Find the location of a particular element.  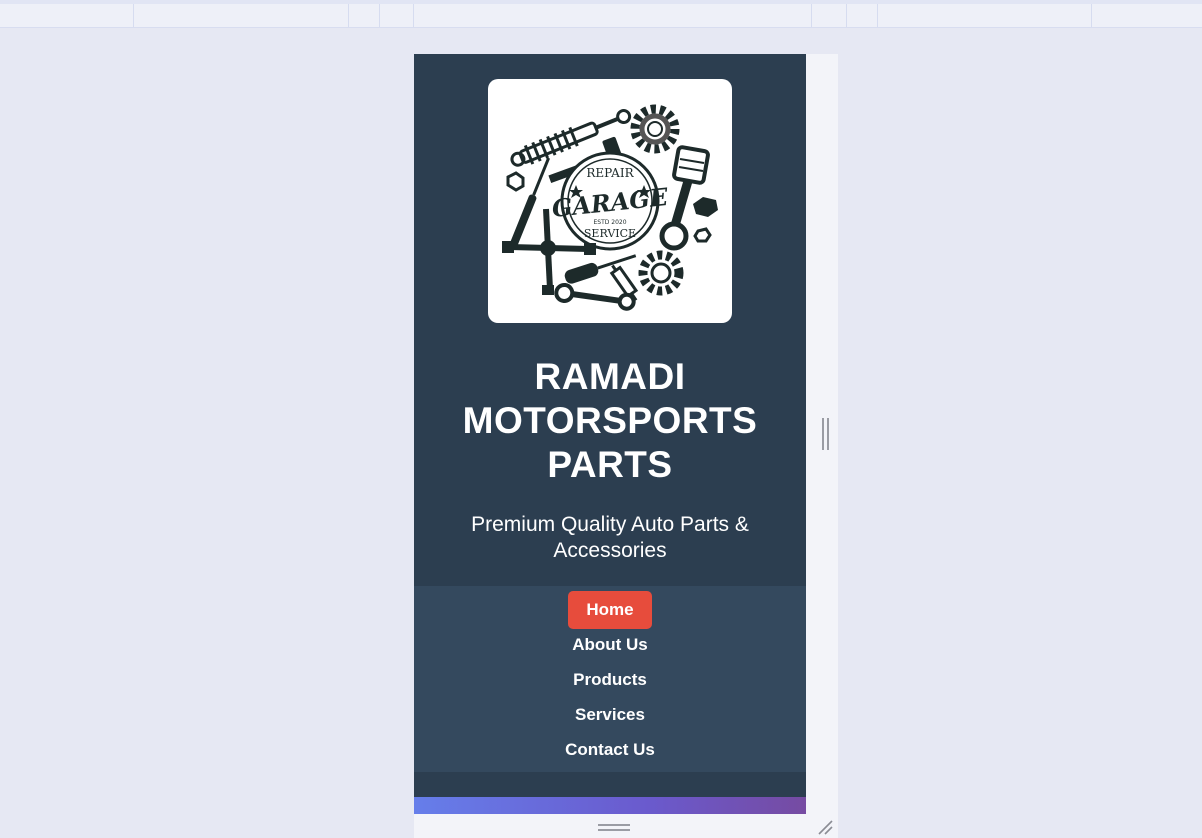

garage-tools-logo: REPAIR GARAGE ESTD 2020 SERVICE is located at coordinates (610, 201).